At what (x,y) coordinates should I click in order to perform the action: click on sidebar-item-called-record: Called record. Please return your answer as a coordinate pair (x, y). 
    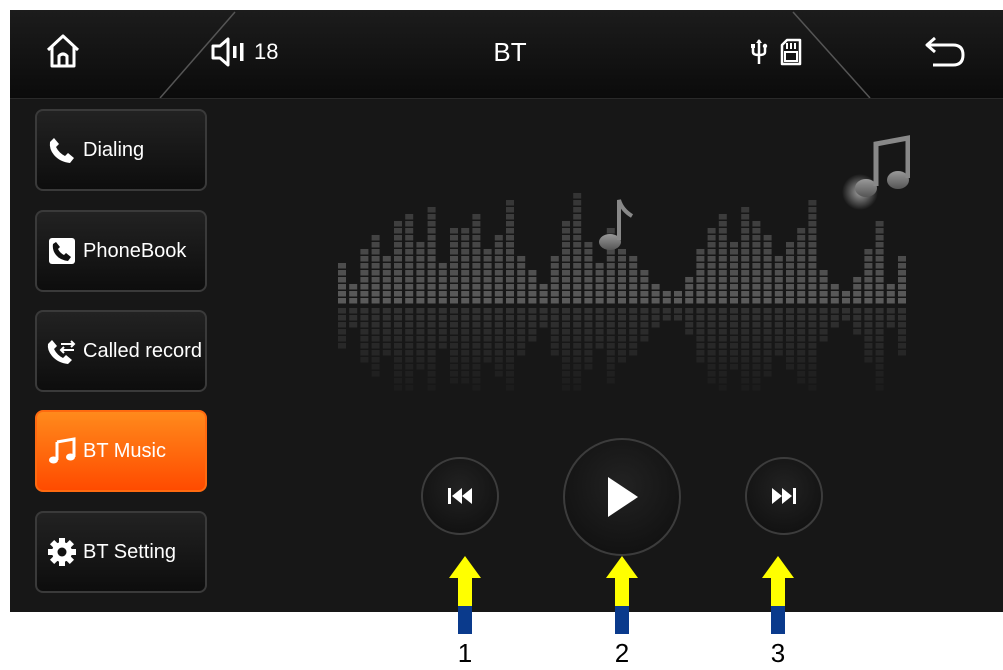
    Looking at the image, I should click on (121, 351).